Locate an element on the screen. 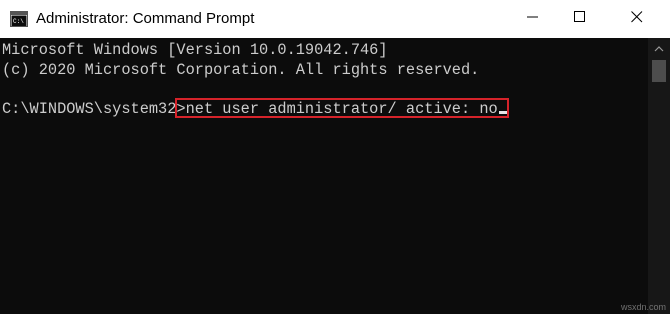 This screenshot has width=670, height=314. vertical-scrollbar is located at coordinates (659, 176).